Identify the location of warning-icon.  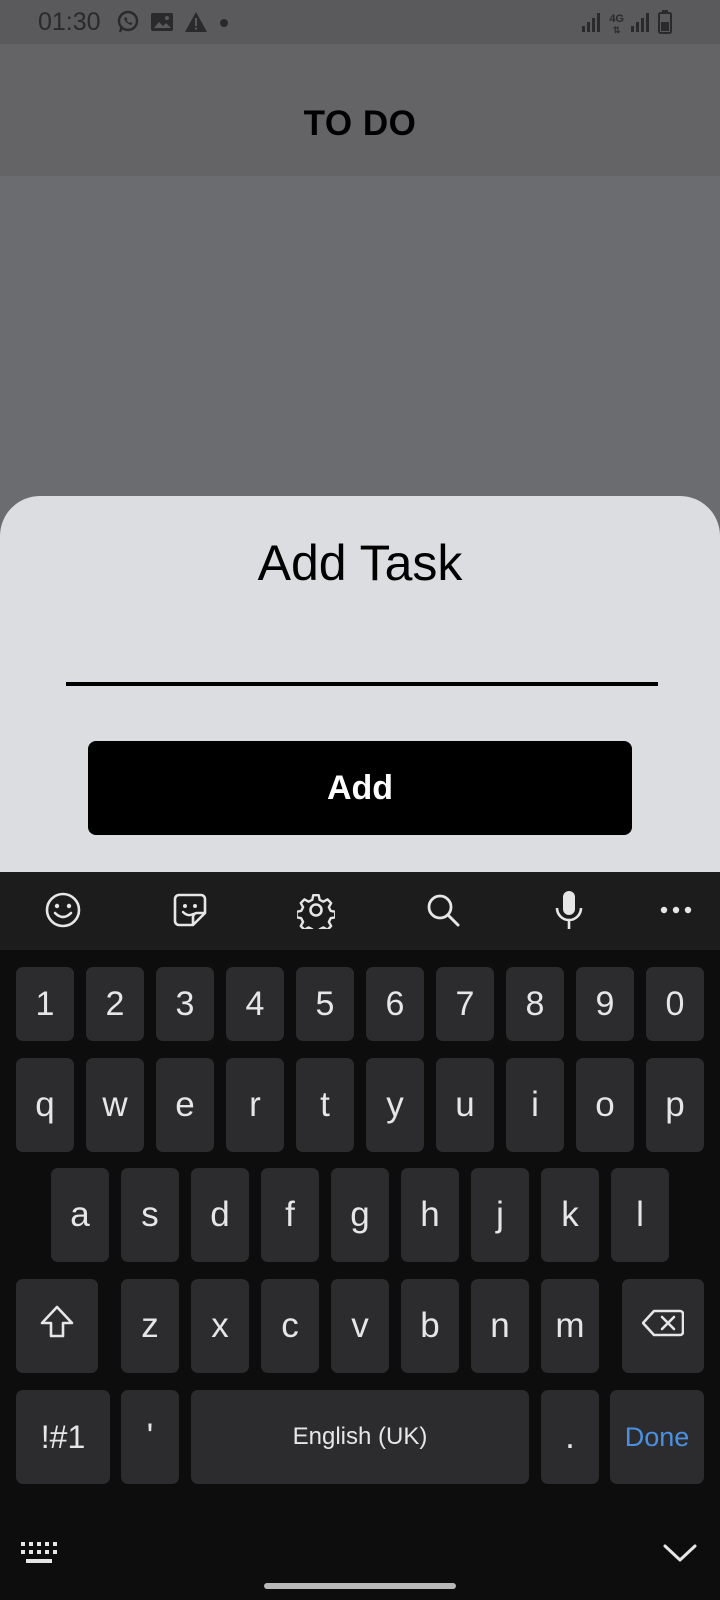
(196, 24).